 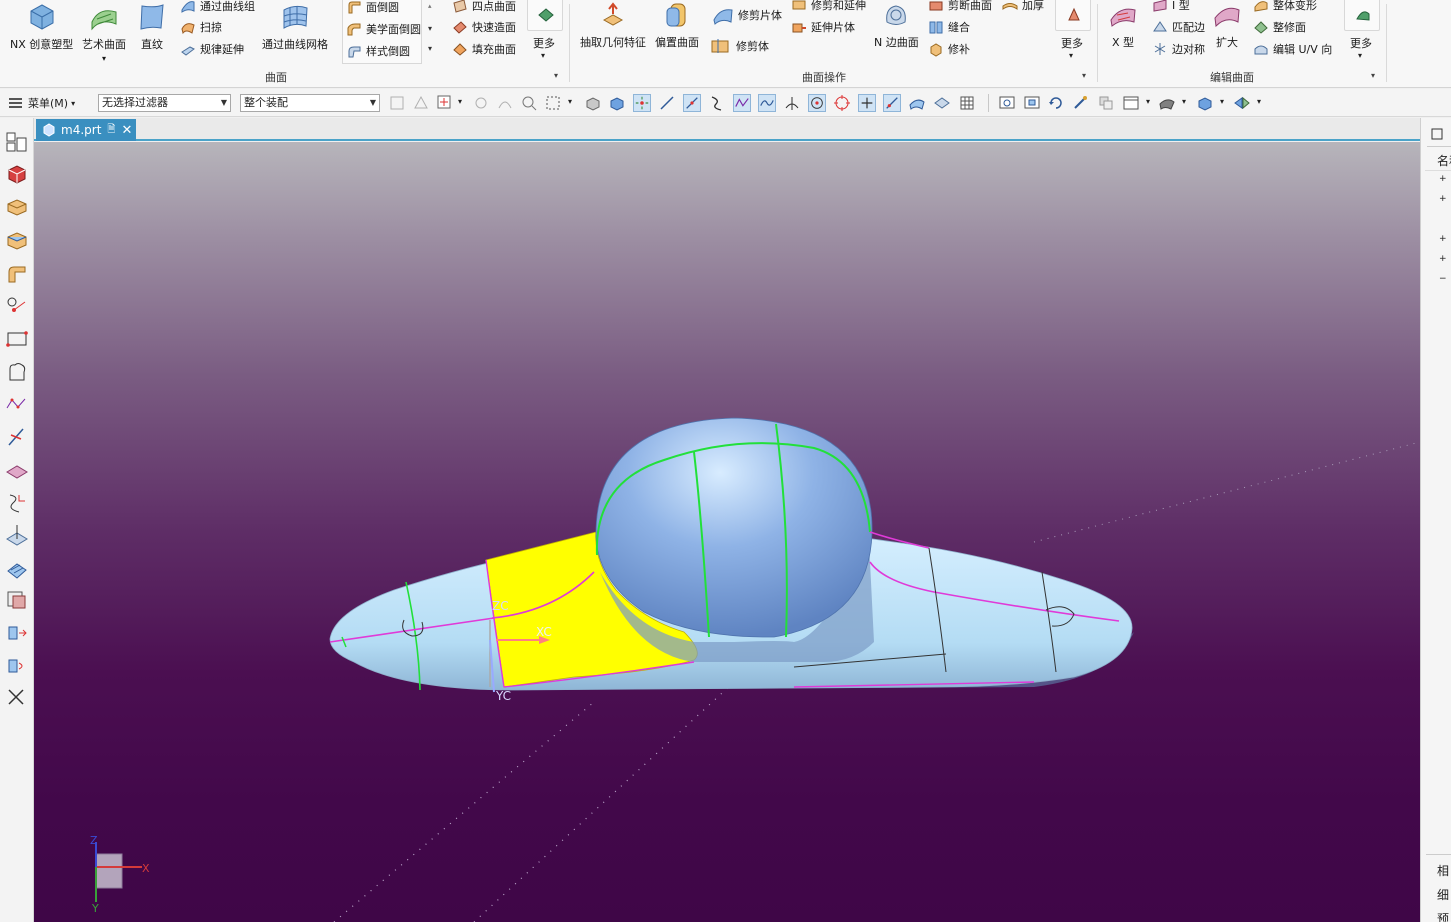 What do you see at coordinates (104, 58) in the screenshot?
I see `studio-surface-dropdown-icon: ▾` at bounding box center [104, 58].